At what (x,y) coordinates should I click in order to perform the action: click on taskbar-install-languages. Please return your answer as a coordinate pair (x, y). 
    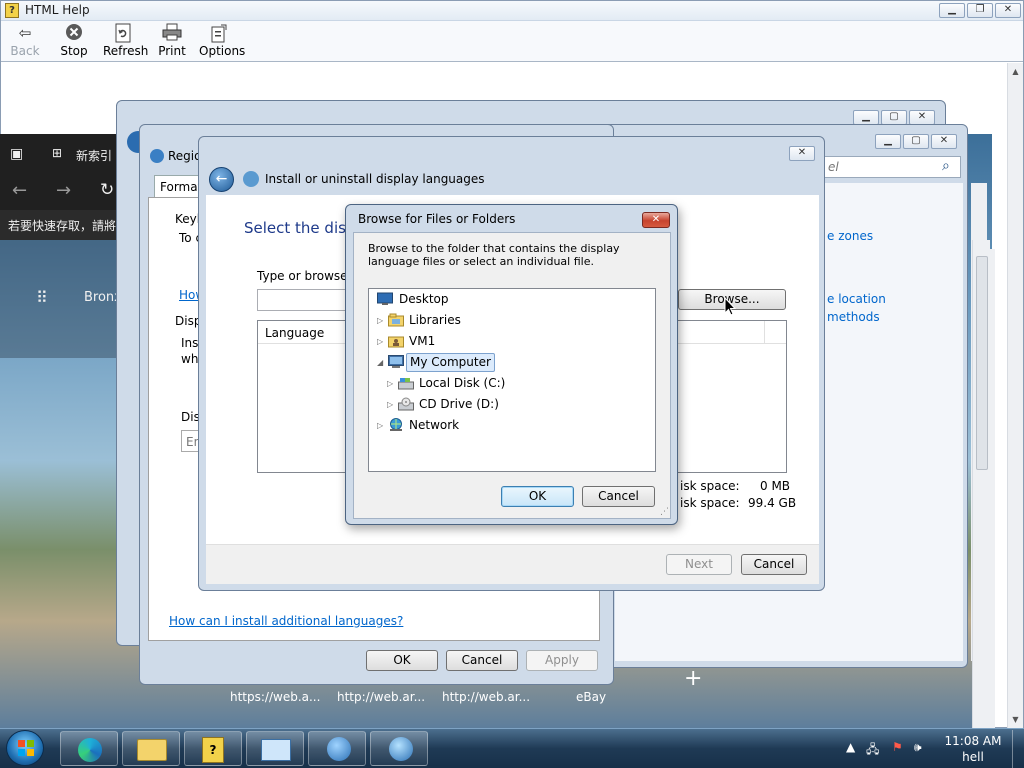
    Looking at the image, I should click on (399, 748).